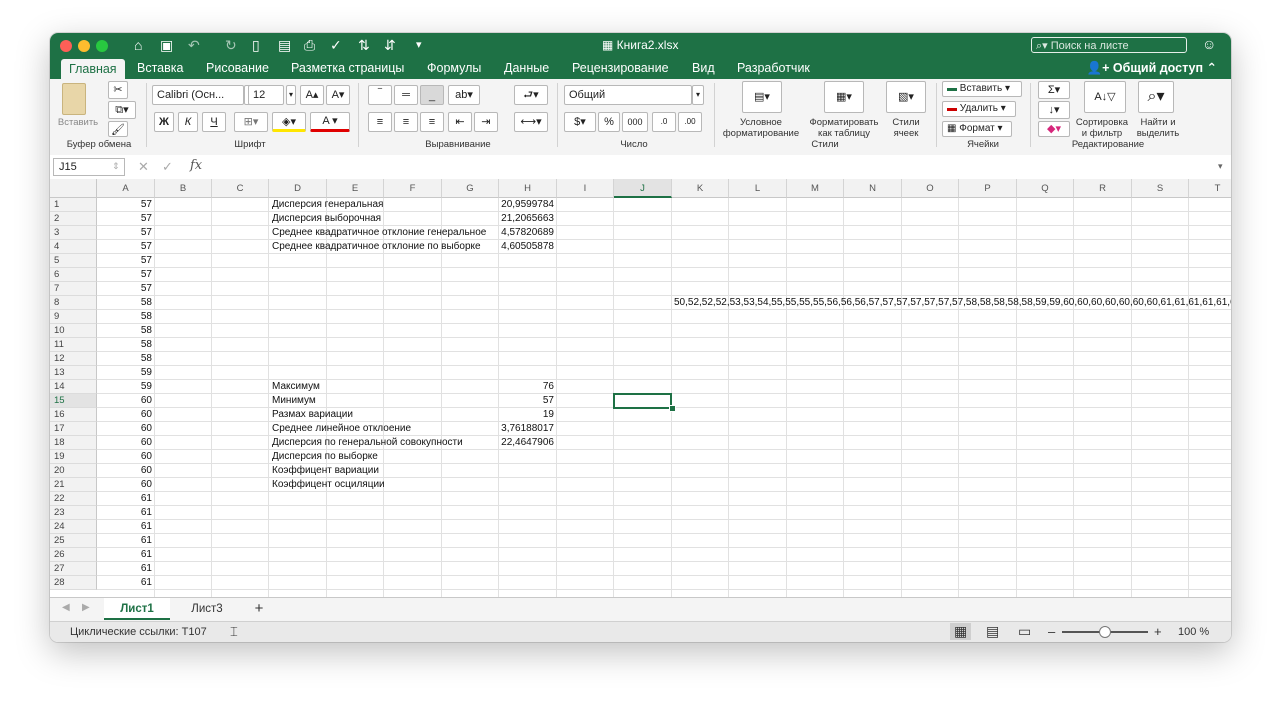 The width and height of the screenshot is (1280, 708). Describe the element at coordinates (73, 373) in the screenshot. I see `row-header-13: 13` at that location.